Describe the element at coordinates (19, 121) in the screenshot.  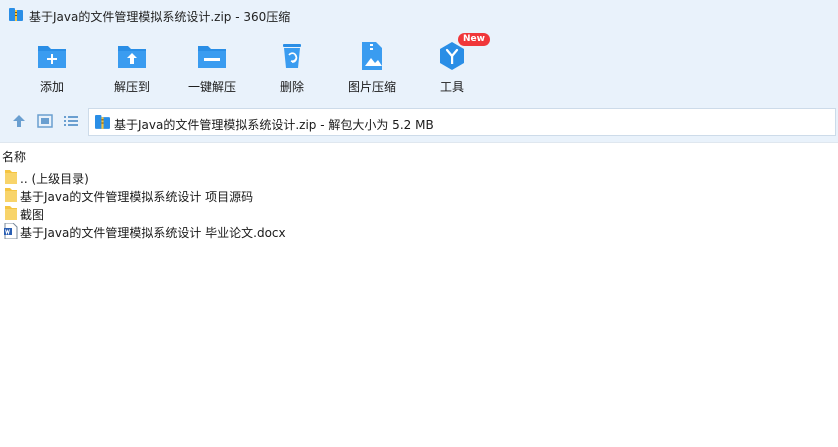
I see `up-arrow-icon` at that location.